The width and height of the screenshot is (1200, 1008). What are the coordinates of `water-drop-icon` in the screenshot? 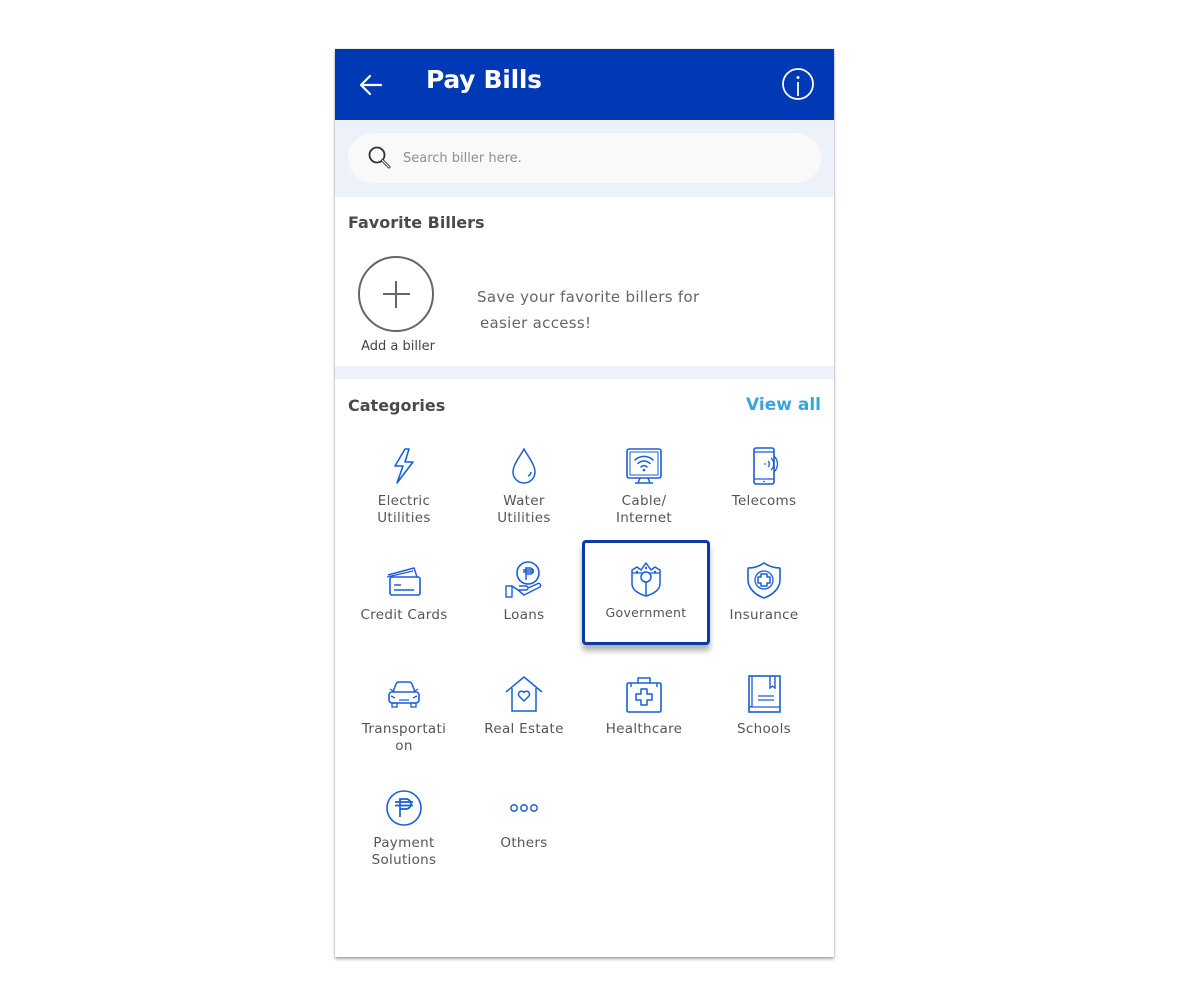 It's located at (524, 465).